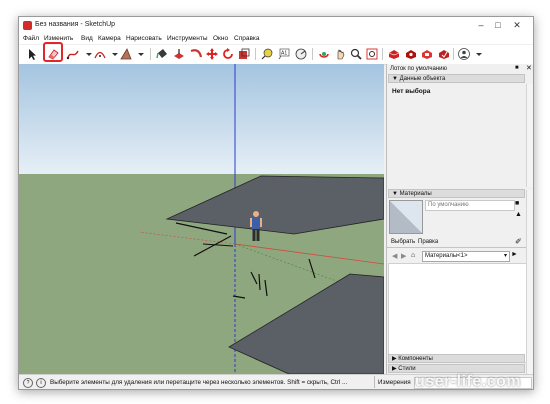 This screenshot has width=550, height=404. I want to click on close-icon: ✕, so click(517, 25).